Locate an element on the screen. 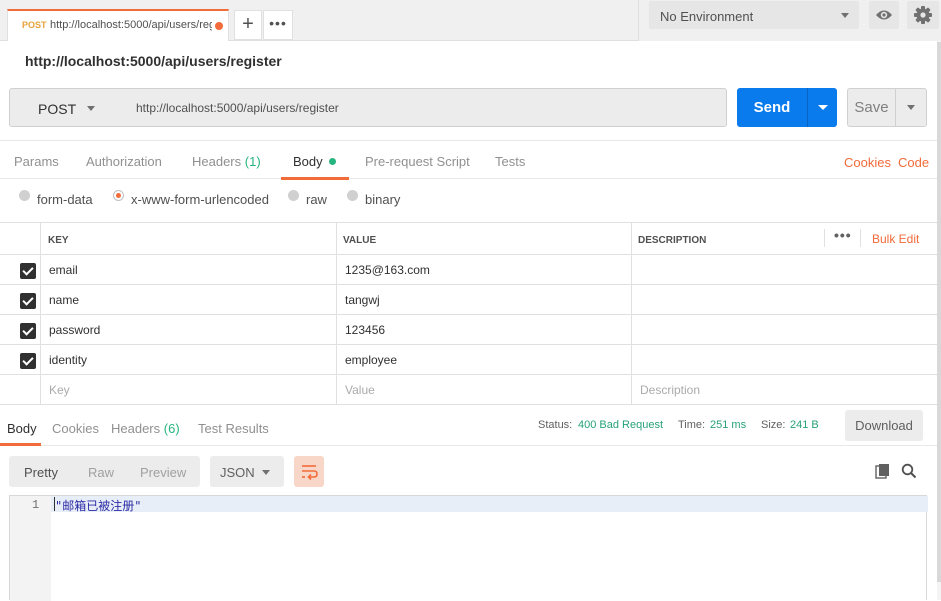 This screenshot has height=601, width=941. wrap-lines-button is located at coordinates (309, 471).